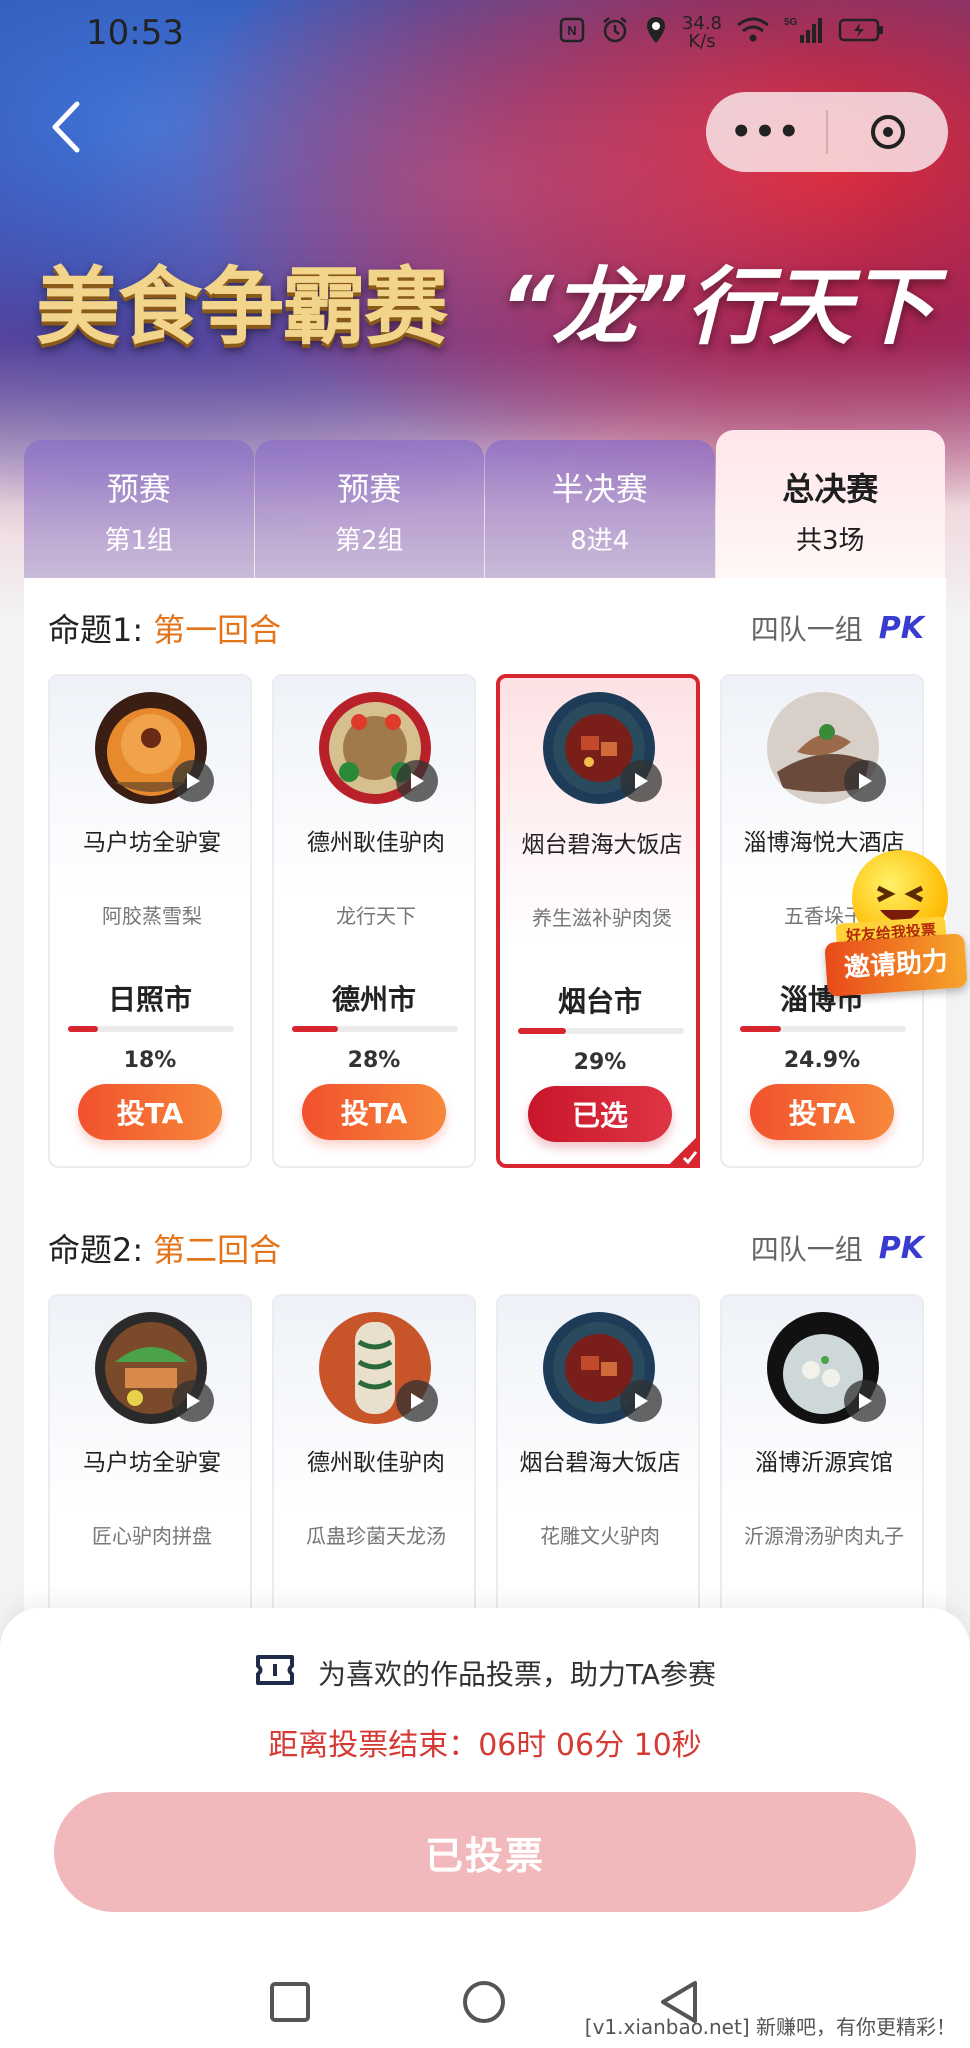 This screenshot has height=2048, width=970. I want to click on tab-sublabel: 第1组, so click(139, 541).